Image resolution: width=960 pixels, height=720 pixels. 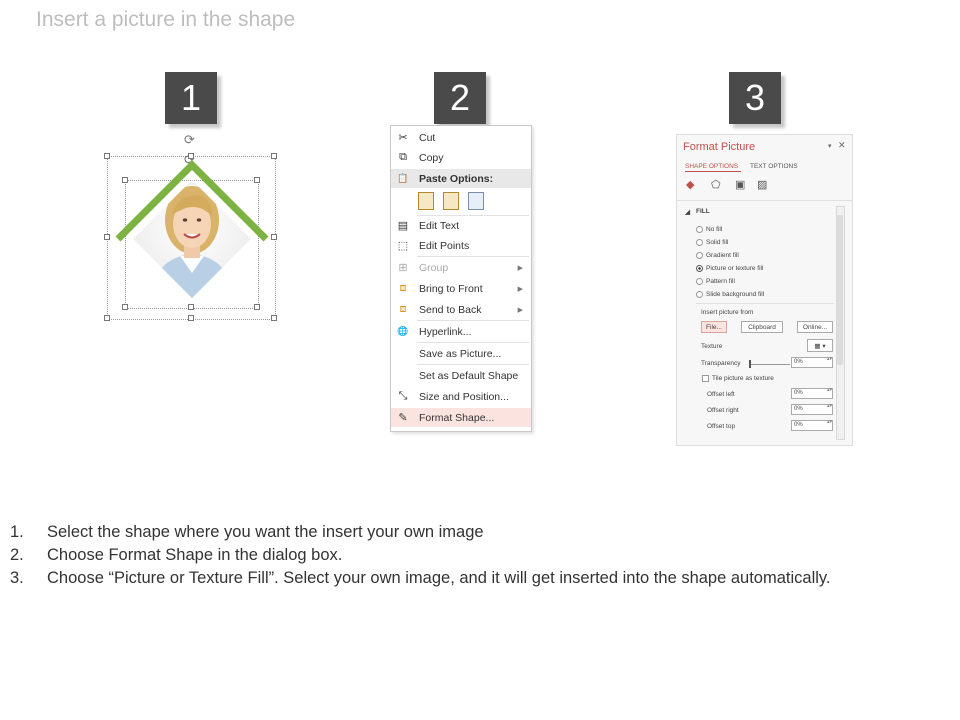 I want to click on tab-text-options: TEXT OPTIONS, so click(x=774, y=166).